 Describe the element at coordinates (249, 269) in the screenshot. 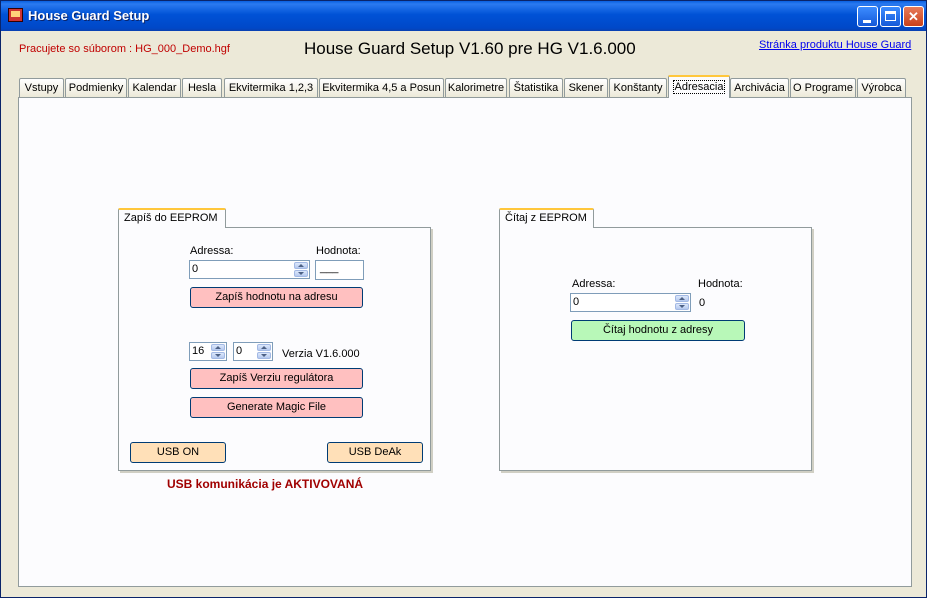

I see `write-address-input: 0` at that location.